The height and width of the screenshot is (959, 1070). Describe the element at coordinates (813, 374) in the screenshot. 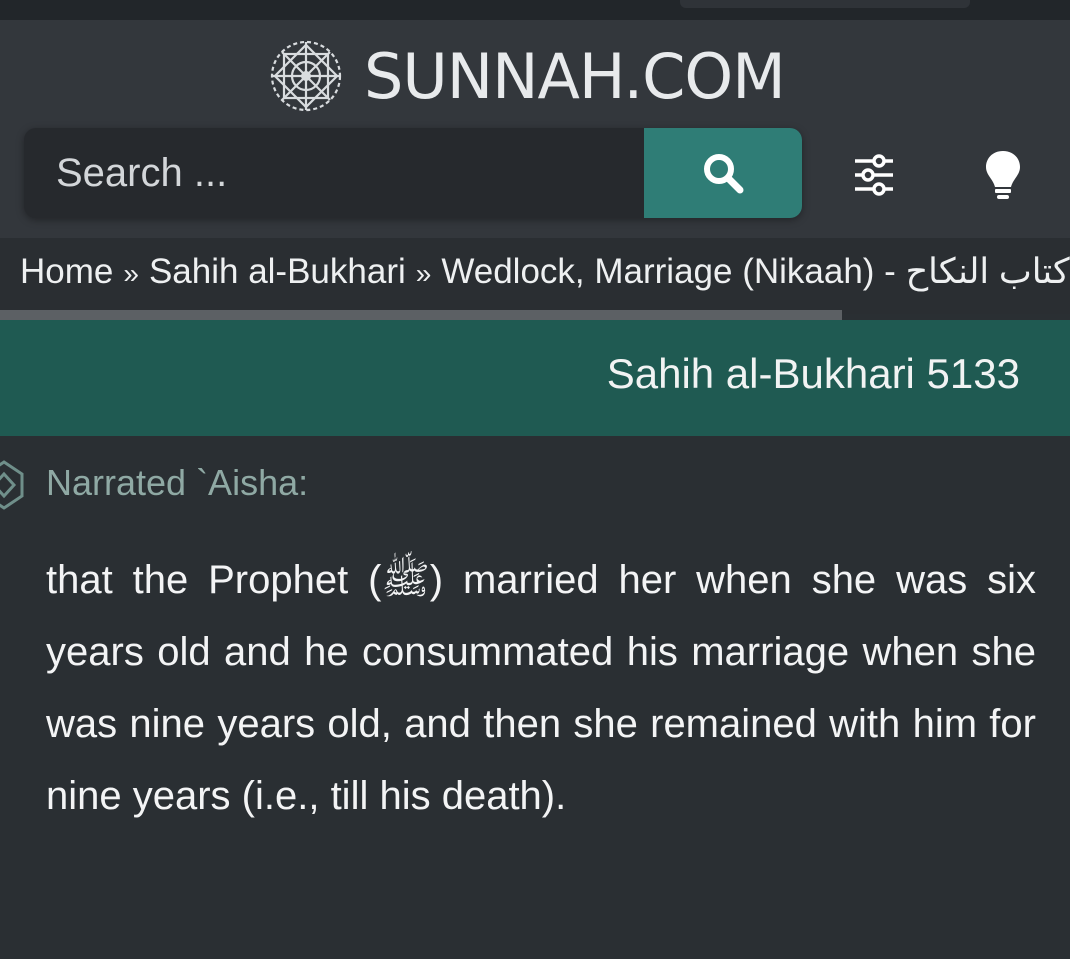

I see `hadith-reference: Sahih al-Bukhari 5133` at that location.